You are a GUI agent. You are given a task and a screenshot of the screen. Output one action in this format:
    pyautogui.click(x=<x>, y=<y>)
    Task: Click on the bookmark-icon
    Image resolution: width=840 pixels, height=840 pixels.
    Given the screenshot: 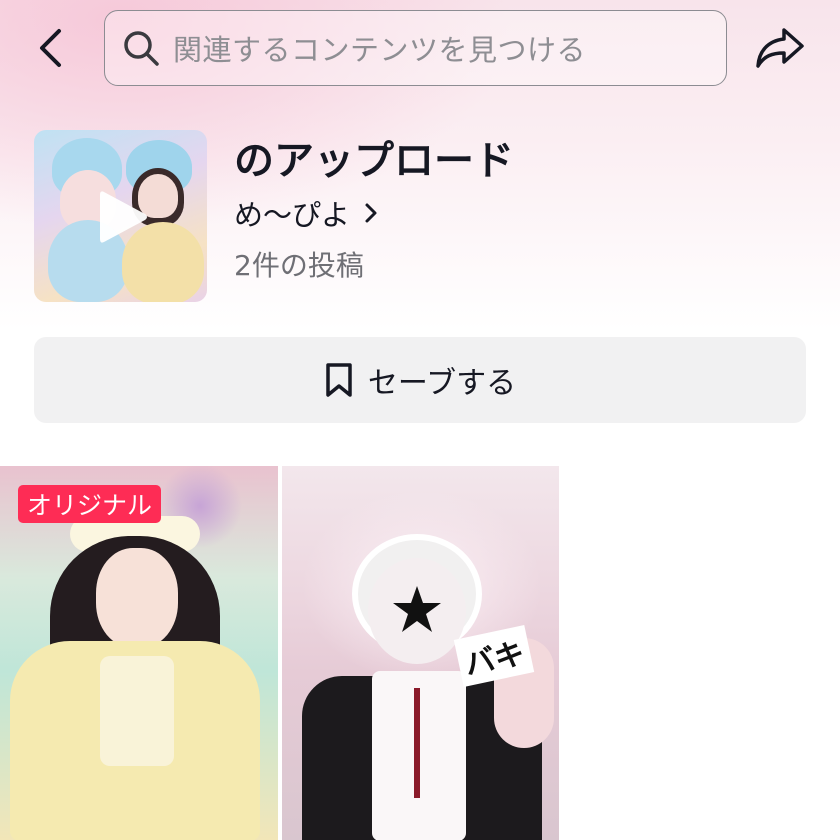 What is the action you would take?
    pyautogui.click(x=339, y=380)
    